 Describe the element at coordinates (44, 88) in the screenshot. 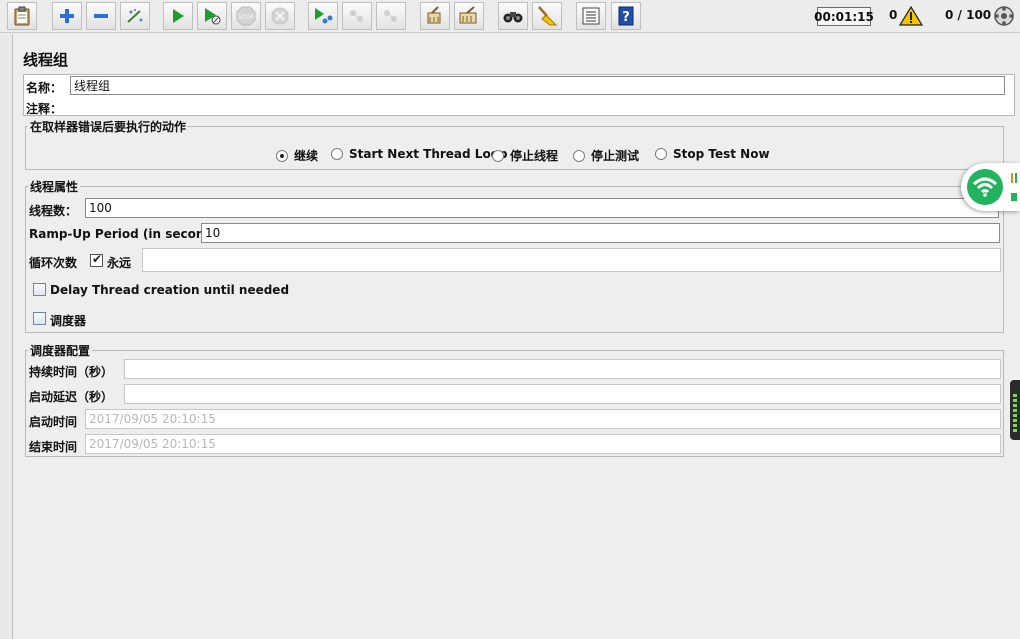

I see `name-label: 名称：` at that location.